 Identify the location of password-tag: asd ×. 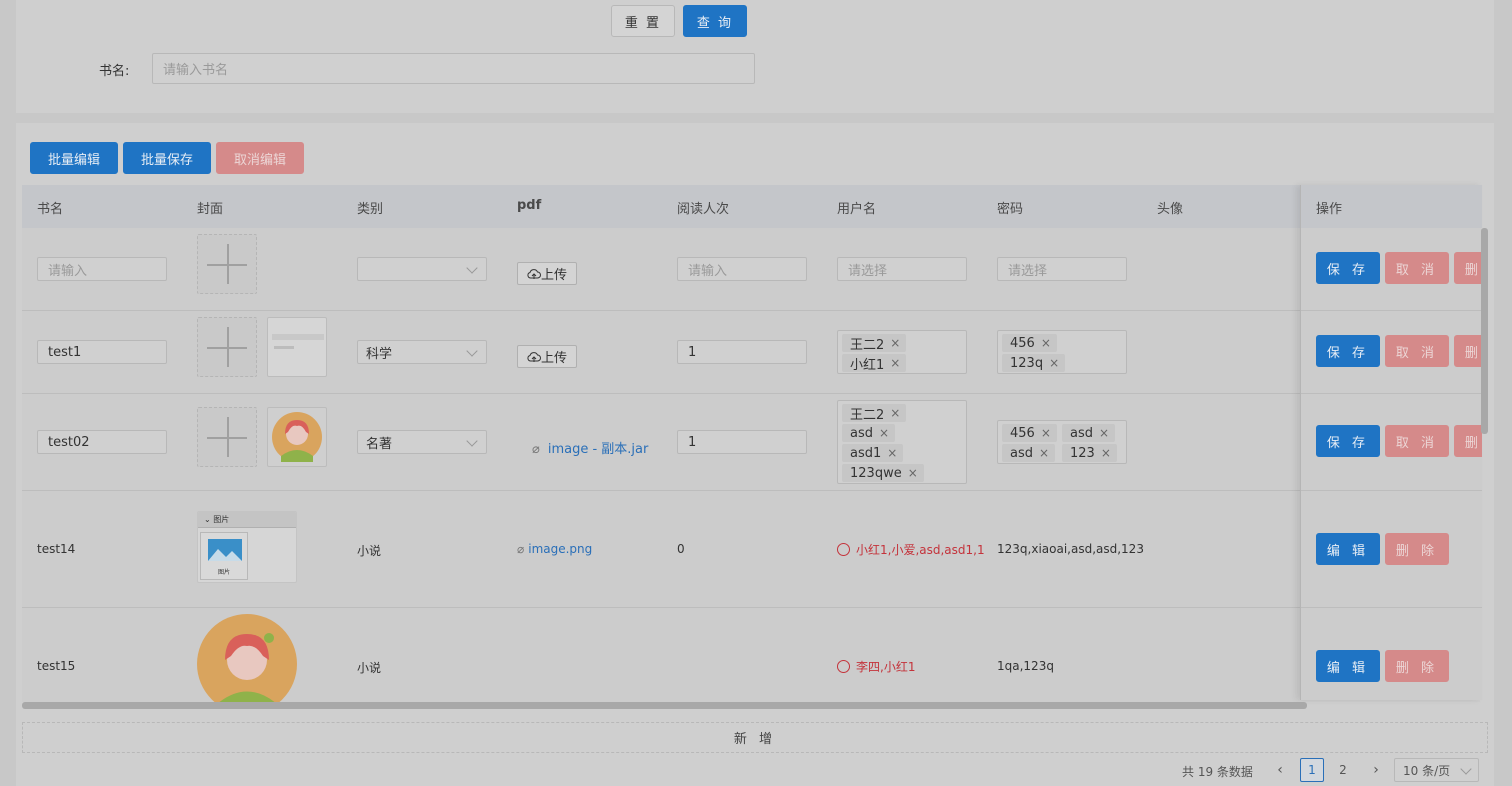
(1029, 453).